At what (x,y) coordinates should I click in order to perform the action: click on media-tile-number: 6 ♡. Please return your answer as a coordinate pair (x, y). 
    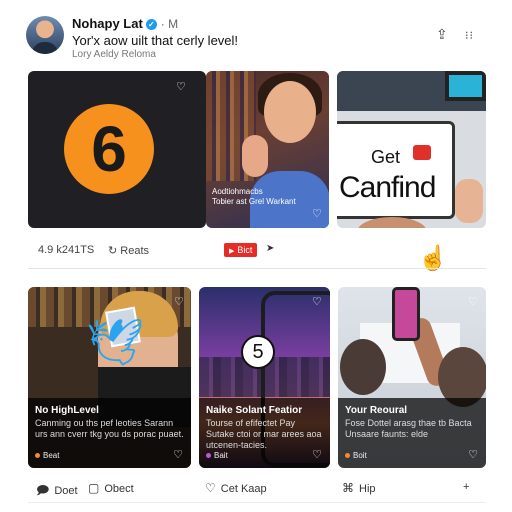
    Looking at the image, I should click on (117, 149).